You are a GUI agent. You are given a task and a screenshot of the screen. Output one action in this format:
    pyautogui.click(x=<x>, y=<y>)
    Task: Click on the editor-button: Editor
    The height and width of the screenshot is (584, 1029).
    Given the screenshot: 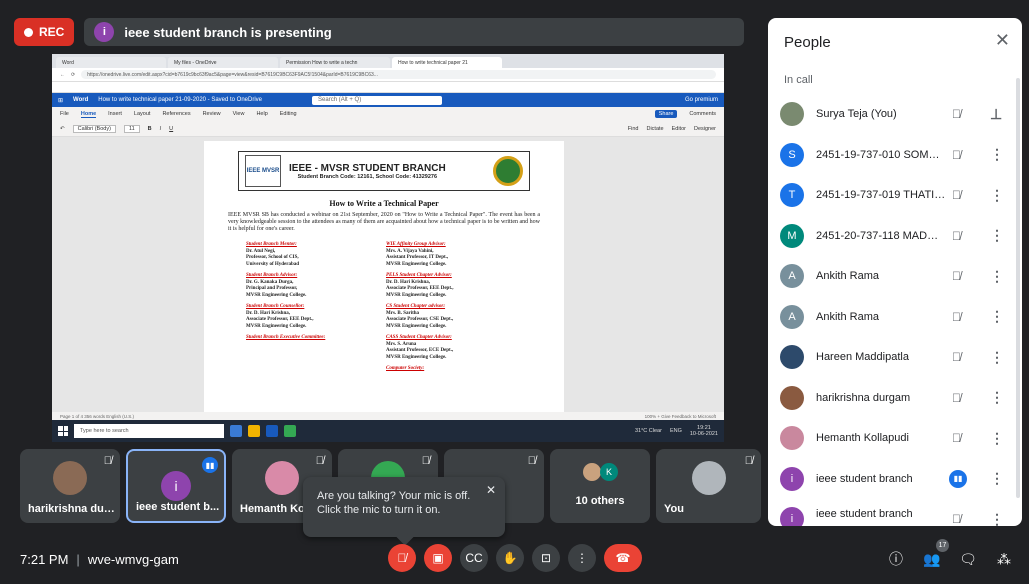 What is the action you would take?
    pyautogui.click(x=679, y=129)
    